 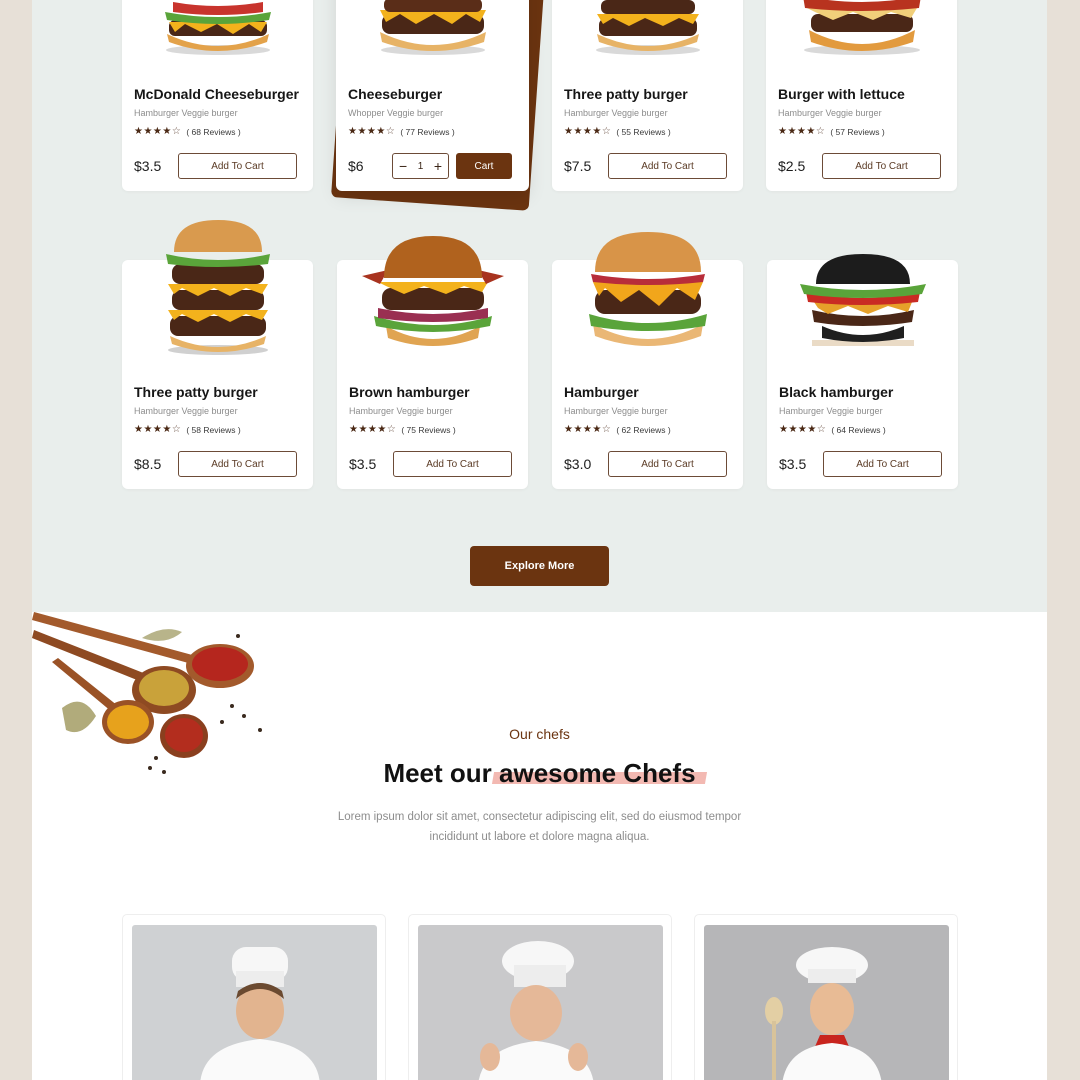 What do you see at coordinates (213, 131) in the screenshot?
I see `review-count: ( 68 Reviews )` at bounding box center [213, 131].